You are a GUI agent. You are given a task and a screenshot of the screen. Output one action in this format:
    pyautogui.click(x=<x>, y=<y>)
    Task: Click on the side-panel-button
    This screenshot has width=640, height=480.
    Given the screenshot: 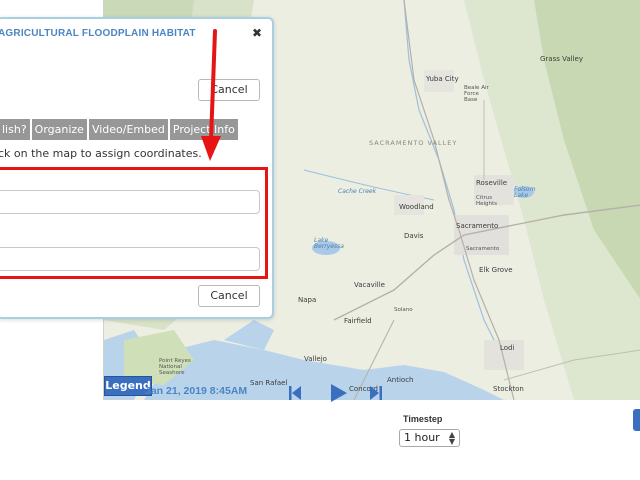 What is the action you would take?
    pyautogui.click(x=636, y=420)
    